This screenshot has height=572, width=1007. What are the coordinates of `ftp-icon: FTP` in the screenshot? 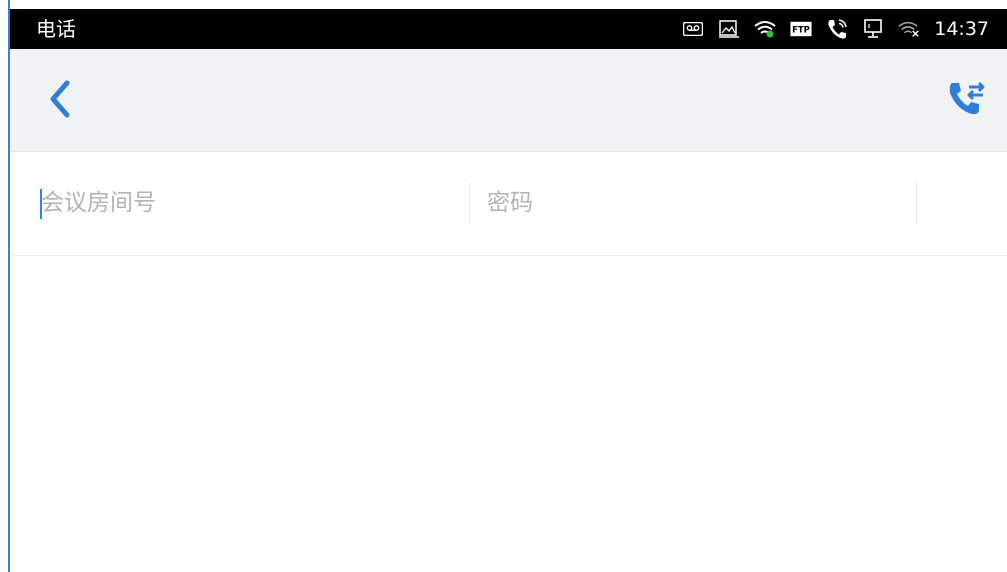 It's located at (801, 29).